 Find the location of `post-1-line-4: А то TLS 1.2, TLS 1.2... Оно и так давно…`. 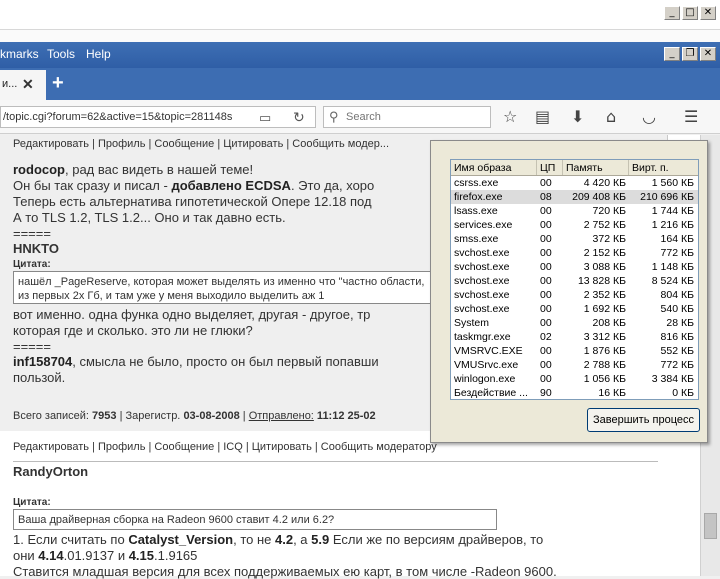

post-1-line-4: А то TLS 1.2, TLS 1.2... Оно и так давно… is located at coordinates (149, 217).